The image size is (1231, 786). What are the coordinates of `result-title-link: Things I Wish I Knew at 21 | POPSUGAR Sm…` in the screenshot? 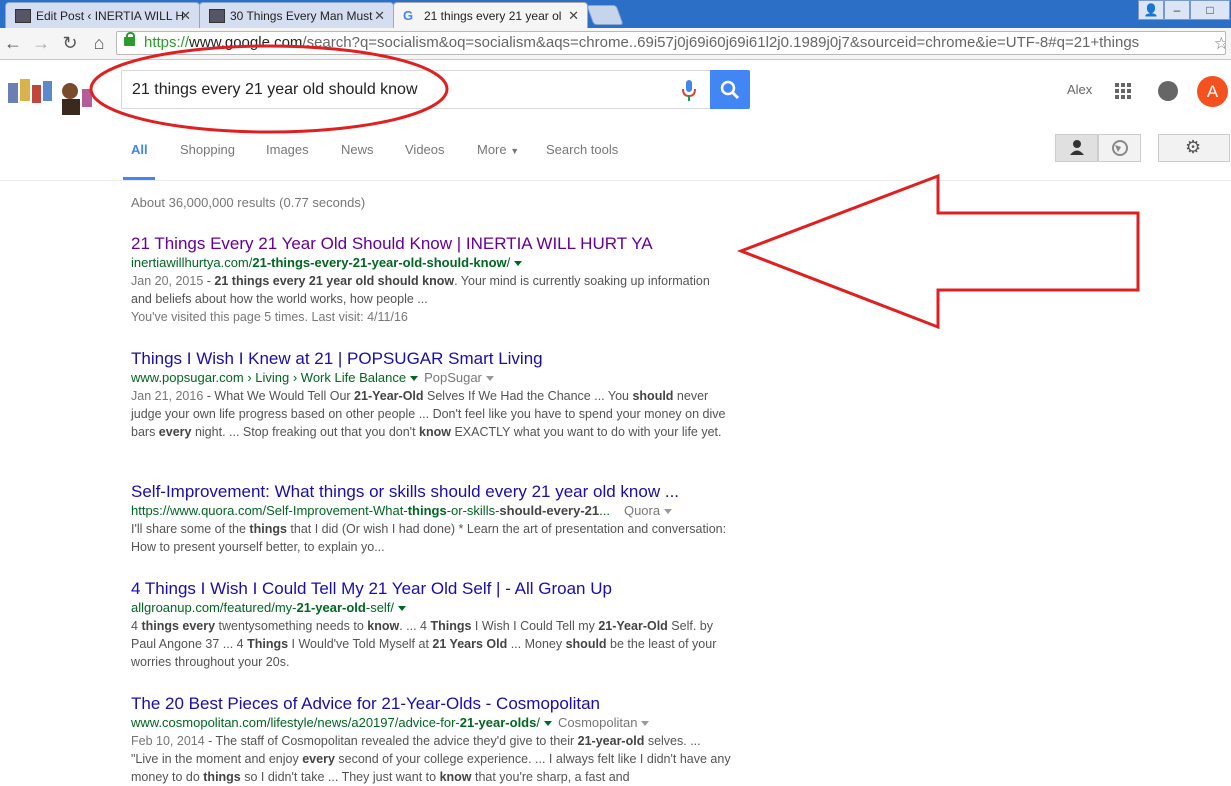 It's located at (431, 358).